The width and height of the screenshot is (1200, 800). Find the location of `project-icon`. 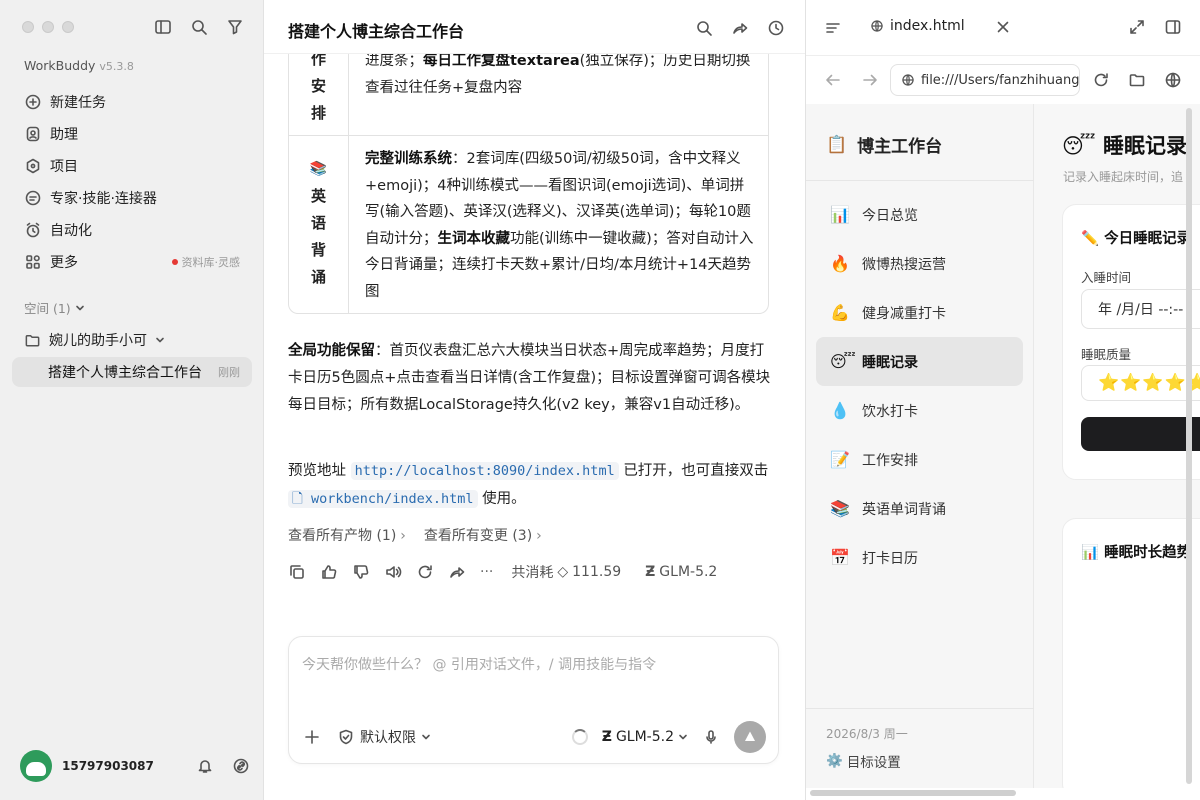

project-icon is located at coordinates (33, 166).